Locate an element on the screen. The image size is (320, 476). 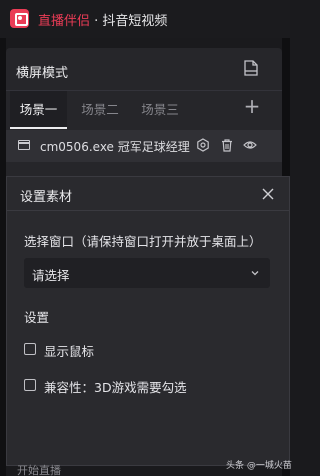
panel-title: 横屏模式 is located at coordinates (42, 73).